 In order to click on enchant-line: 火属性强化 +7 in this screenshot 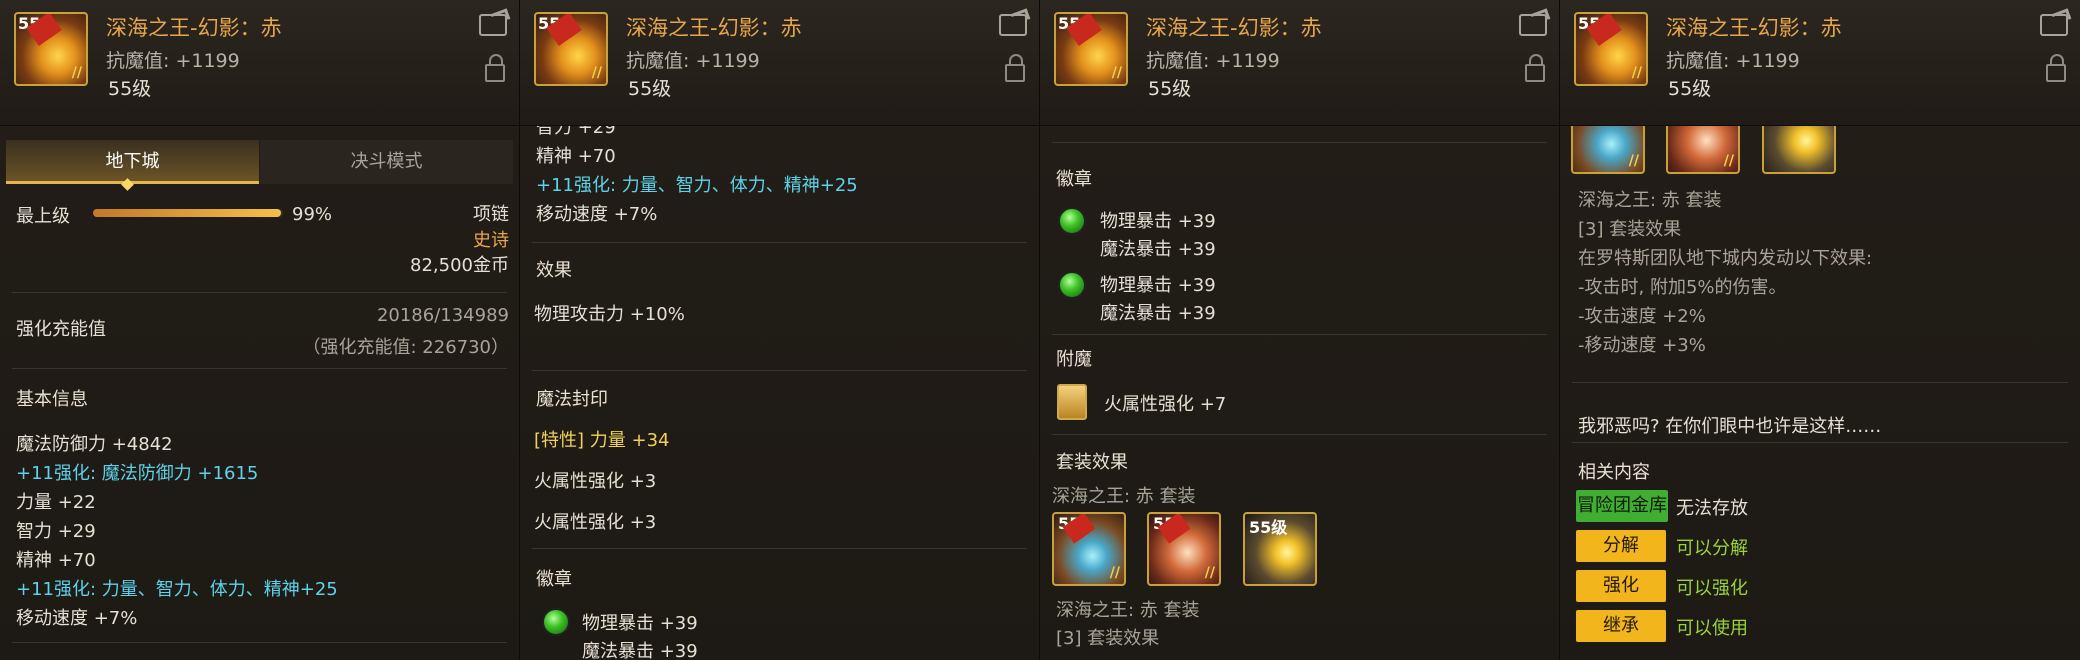, I will do `click(1165, 404)`.